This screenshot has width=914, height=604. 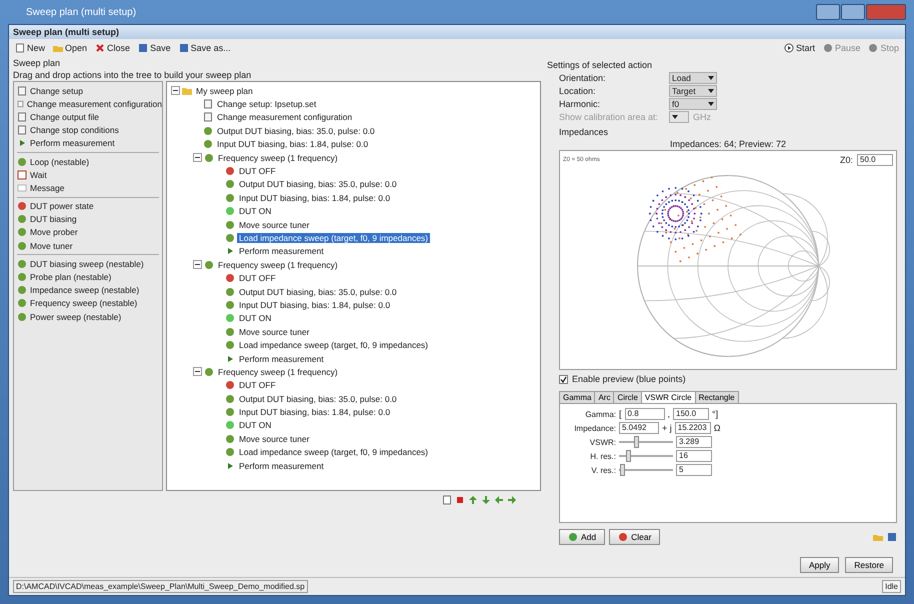 What do you see at coordinates (577, 397) in the screenshot?
I see `tab: Gamma` at bounding box center [577, 397].